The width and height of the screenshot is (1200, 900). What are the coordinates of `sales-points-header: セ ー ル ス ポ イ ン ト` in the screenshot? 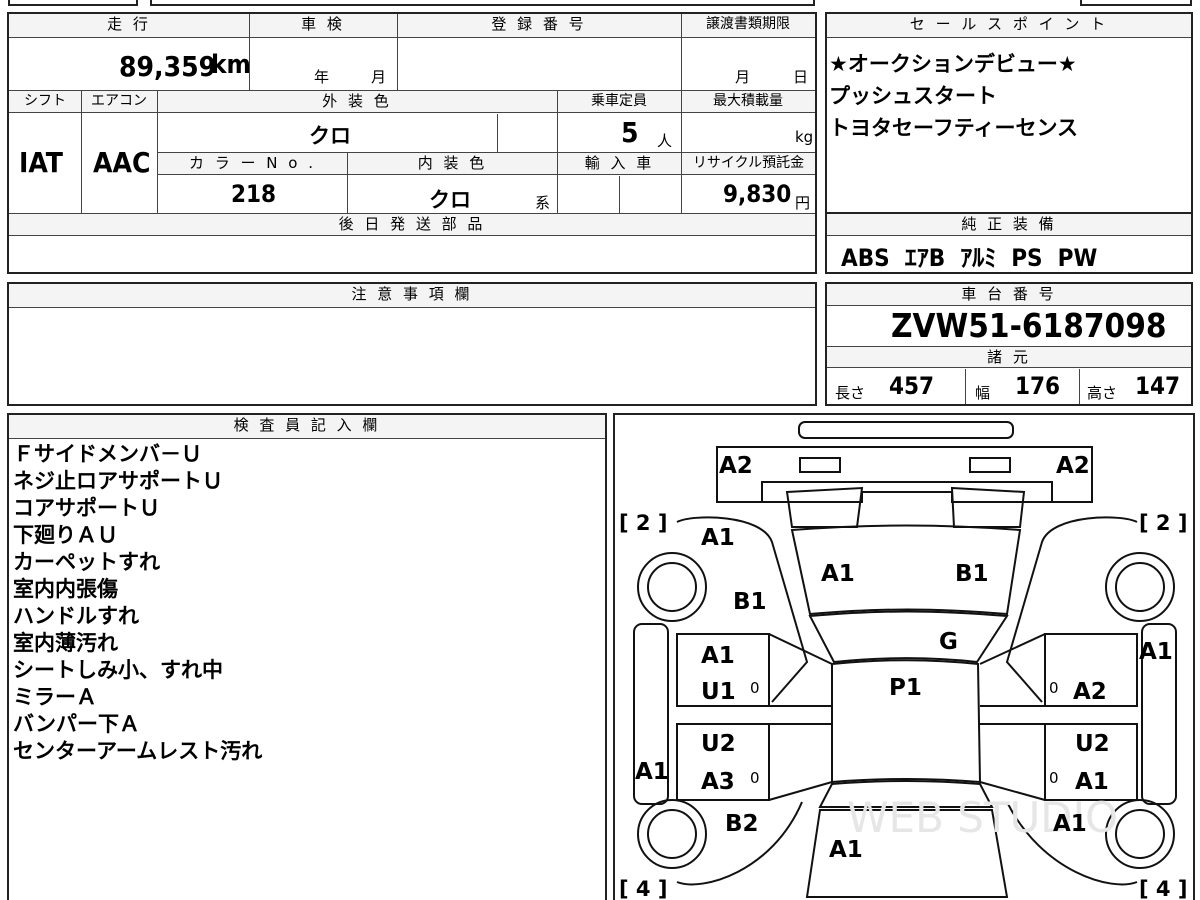 It's located at (1009, 26).